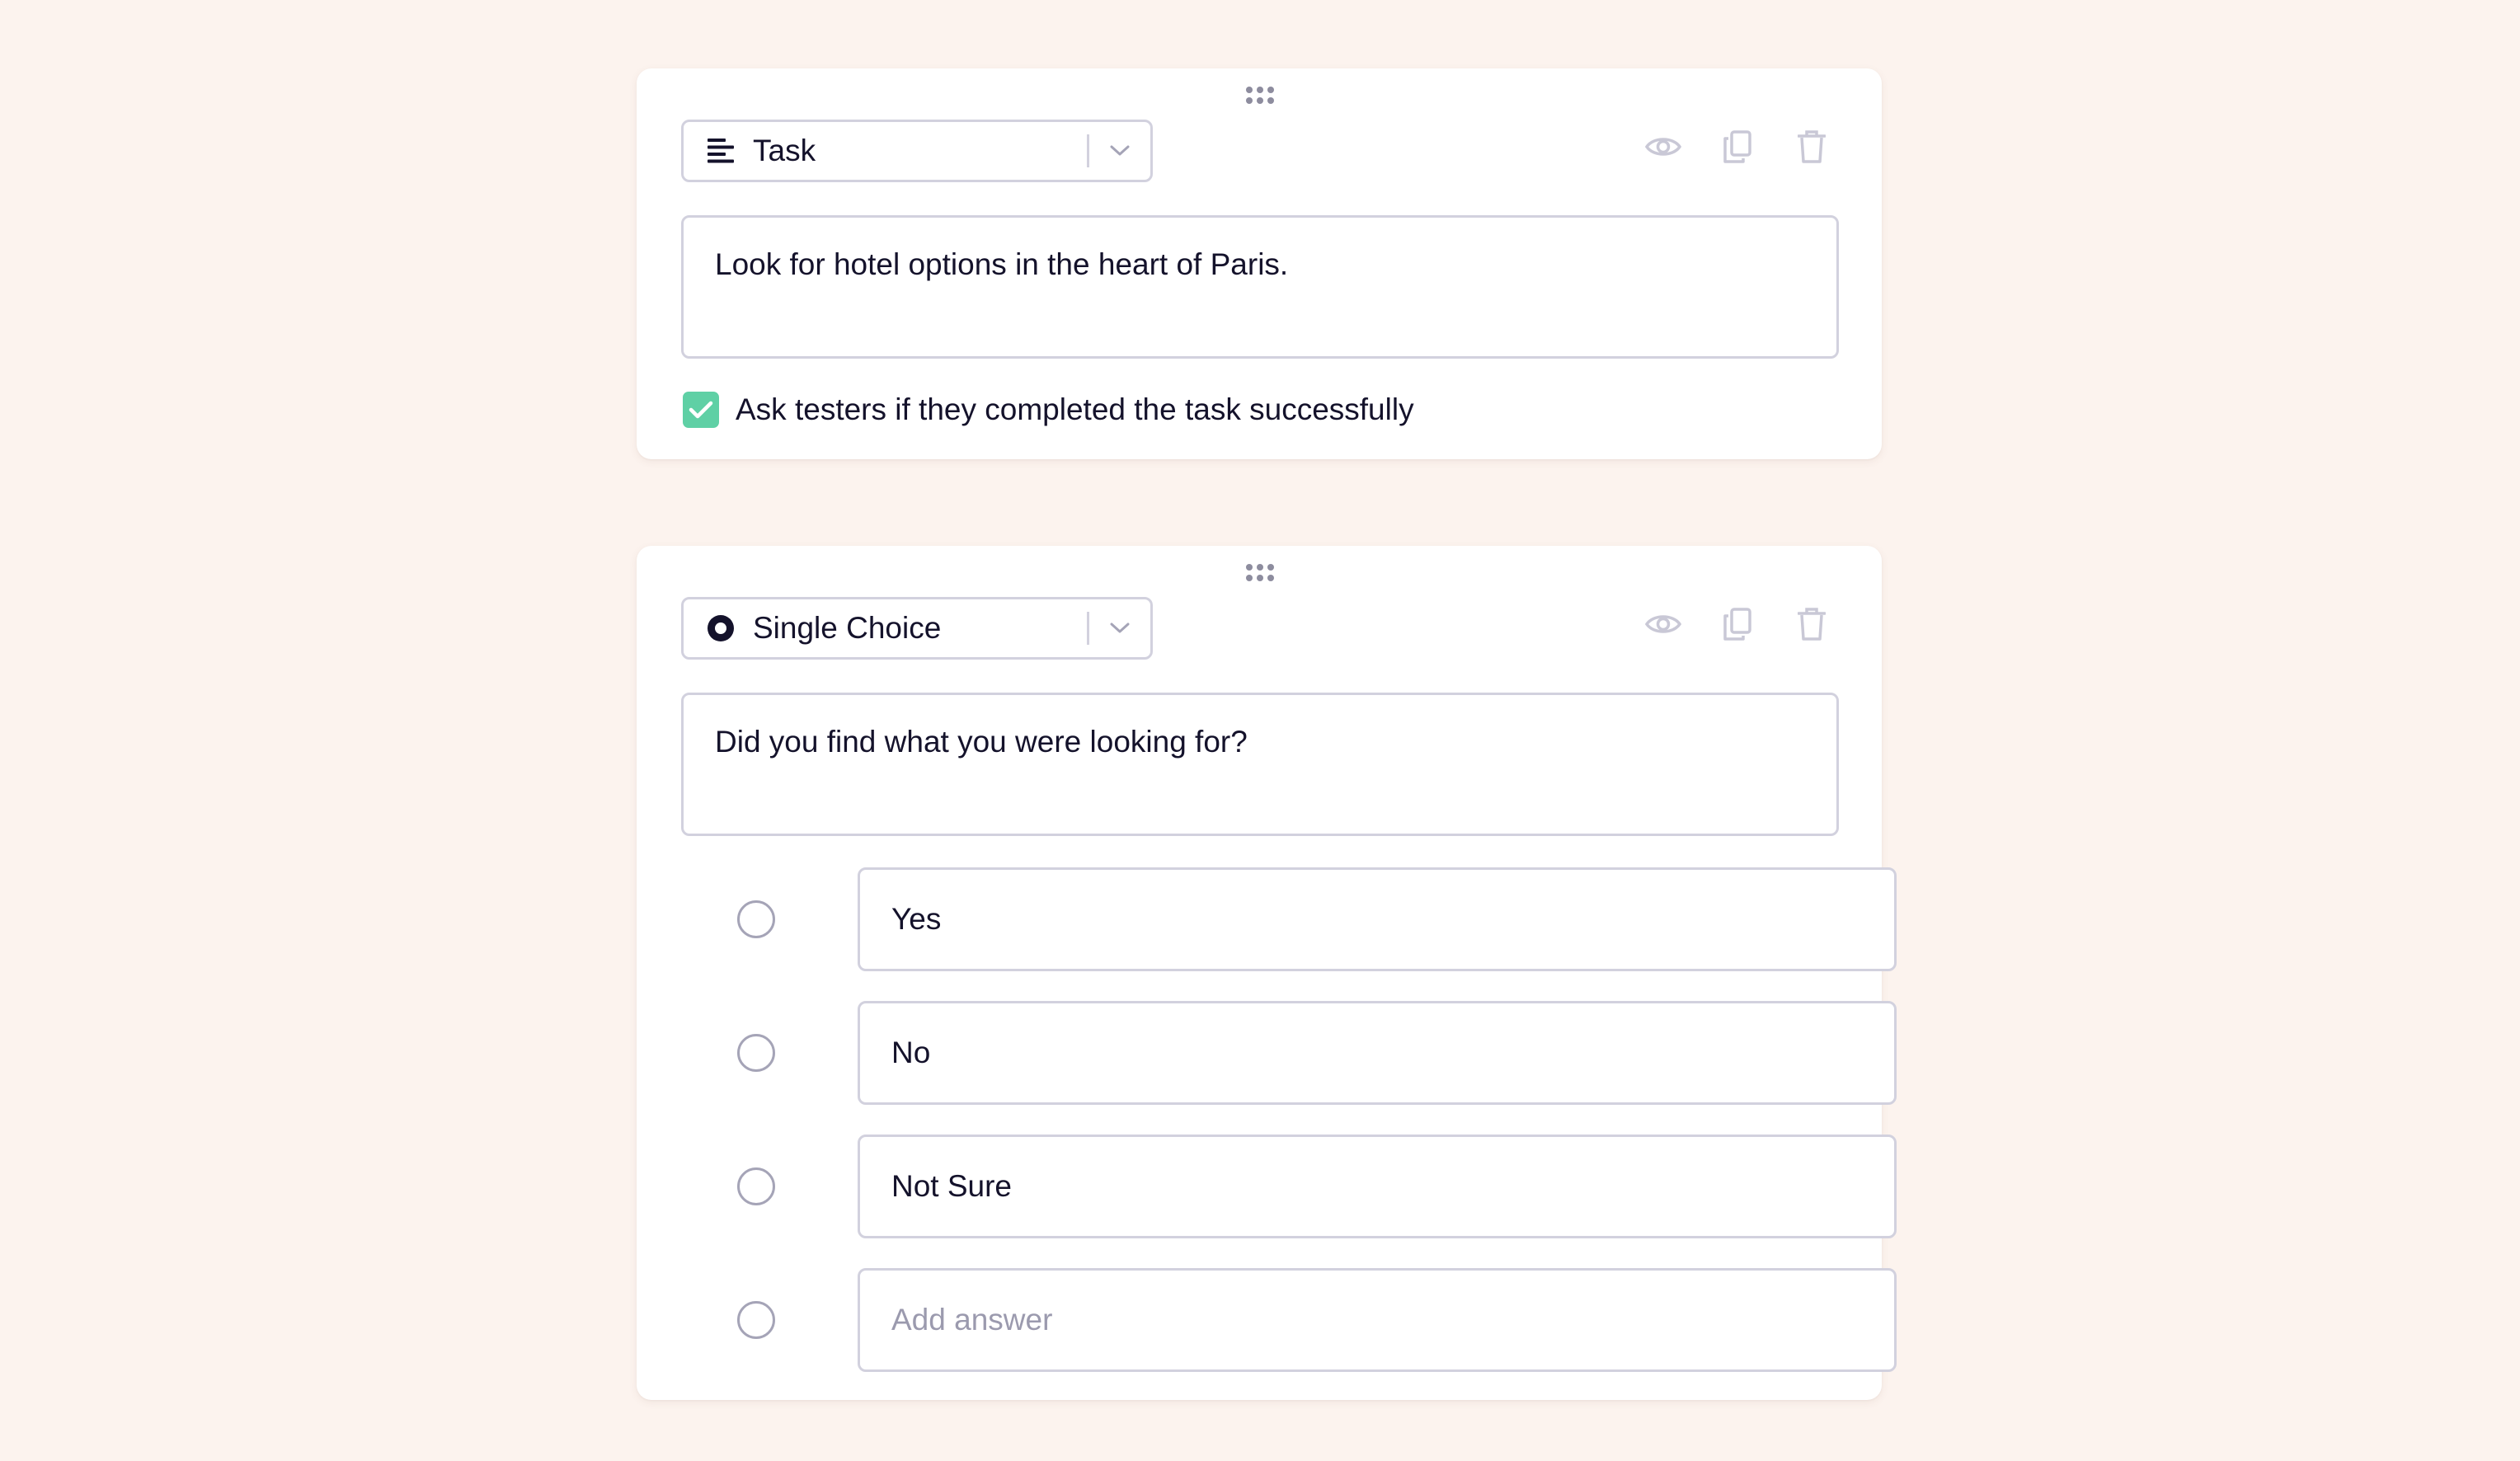  I want to click on radio-selected-icon, so click(721, 628).